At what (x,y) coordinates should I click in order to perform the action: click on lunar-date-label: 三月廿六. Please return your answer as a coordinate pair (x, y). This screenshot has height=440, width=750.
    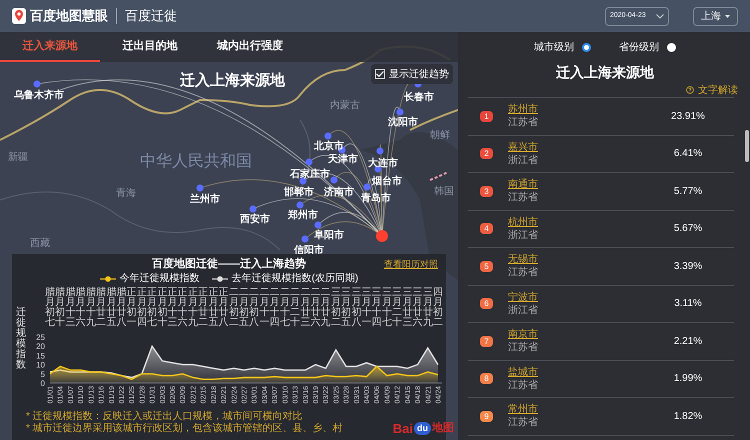
    Looking at the image, I should click on (417, 307).